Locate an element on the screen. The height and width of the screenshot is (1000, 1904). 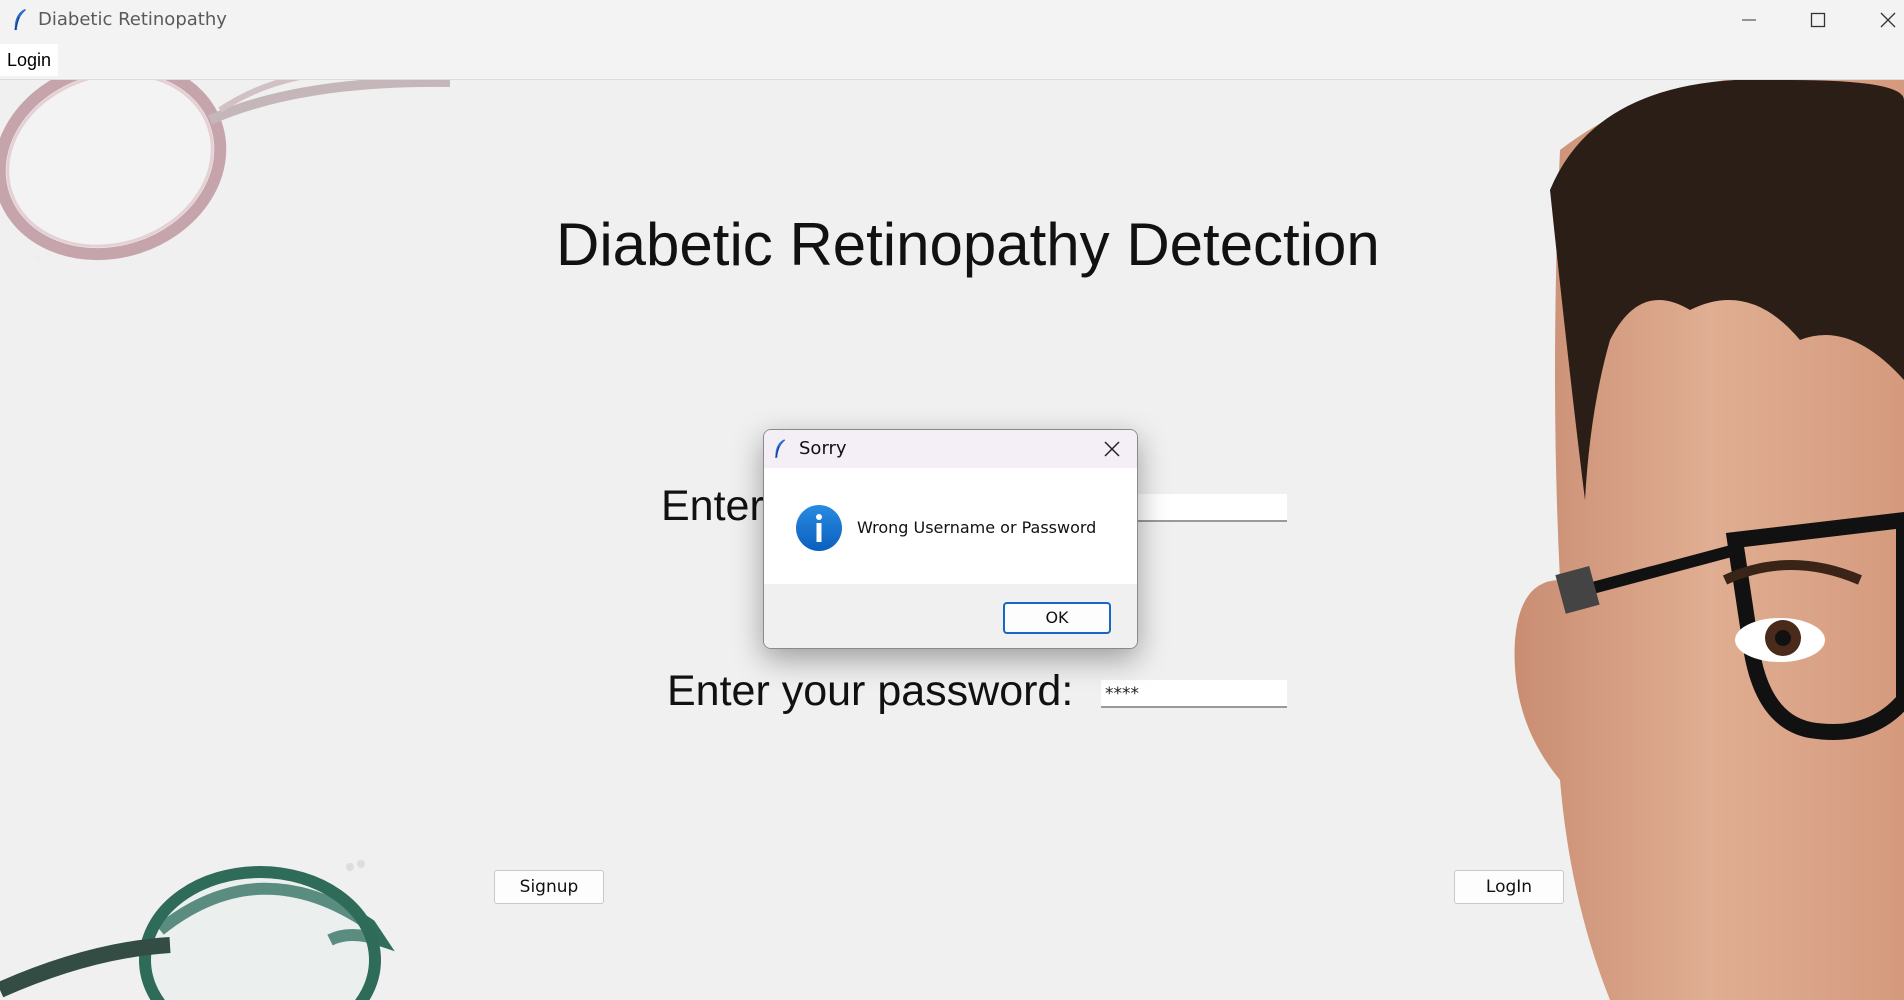
window-title: Diabetic Retinopathy is located at coordinates (132, 19).